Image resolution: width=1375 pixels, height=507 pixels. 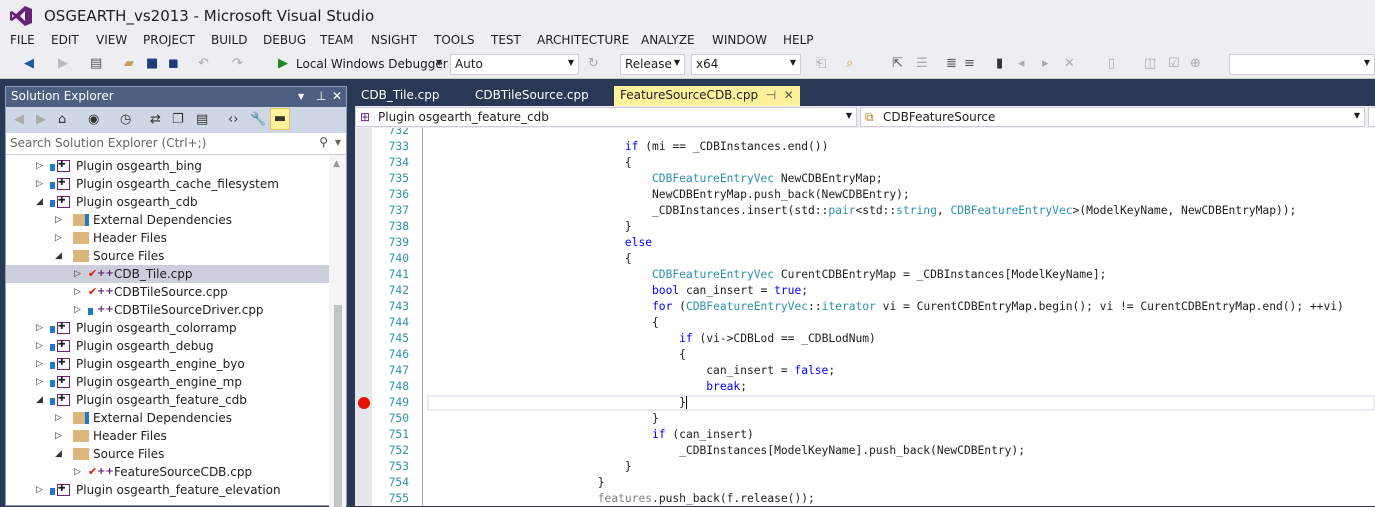 What do you see at coordinates (999, 63) in the screenshot?
I see `bookmark-icon: ▮` at bounding box center [999, 63].